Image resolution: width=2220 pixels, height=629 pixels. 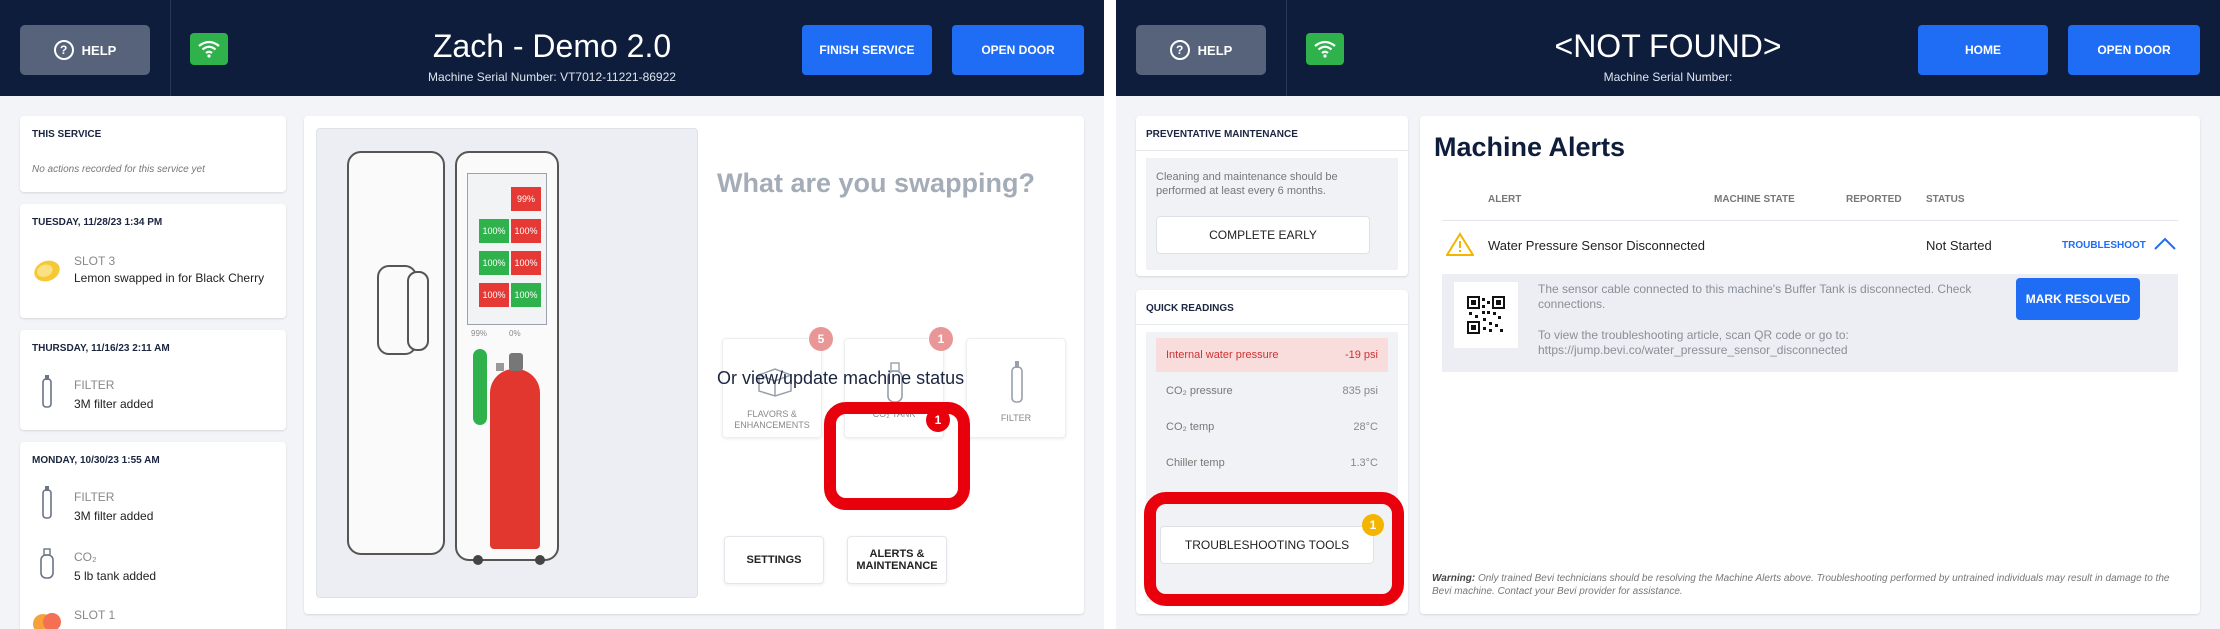 I want to click on machine-cabinet: 99% 100% 100% 100% 100% 100% 100% 99% 0%, so click(x=507, y=358).